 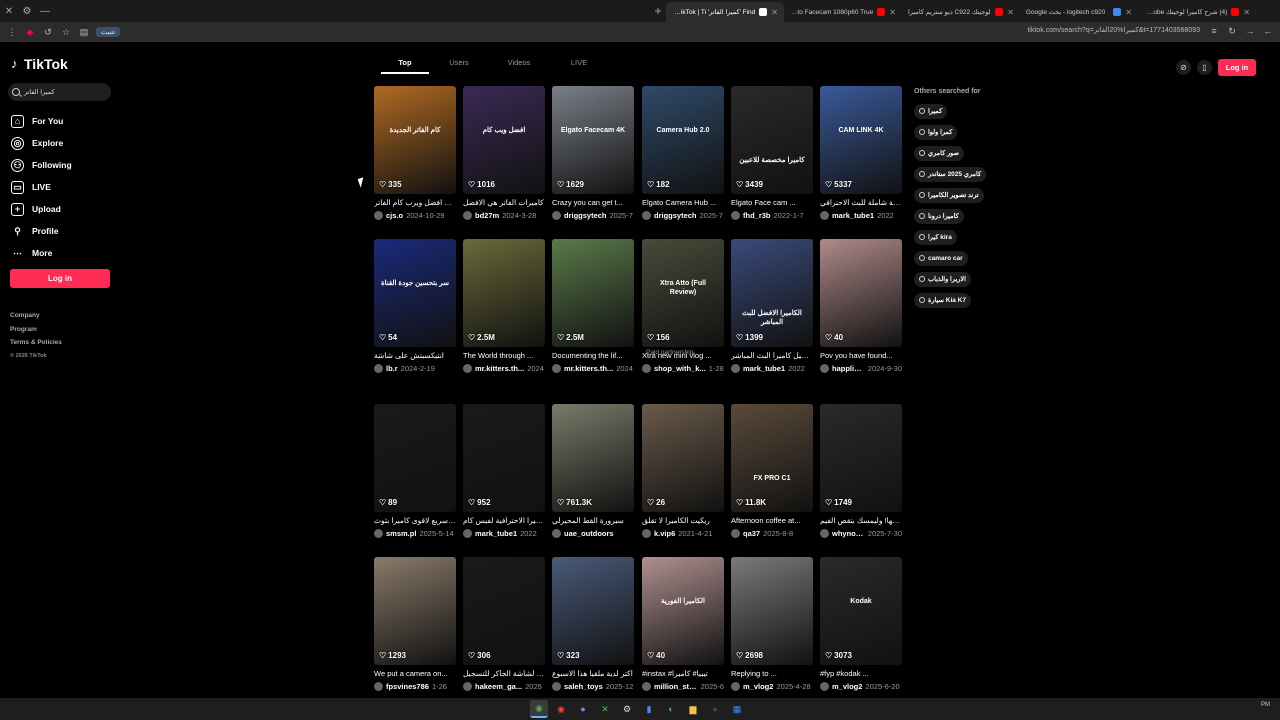 I want to click on video-thumbnail: ♡ 89, so click(x=415, y=458).